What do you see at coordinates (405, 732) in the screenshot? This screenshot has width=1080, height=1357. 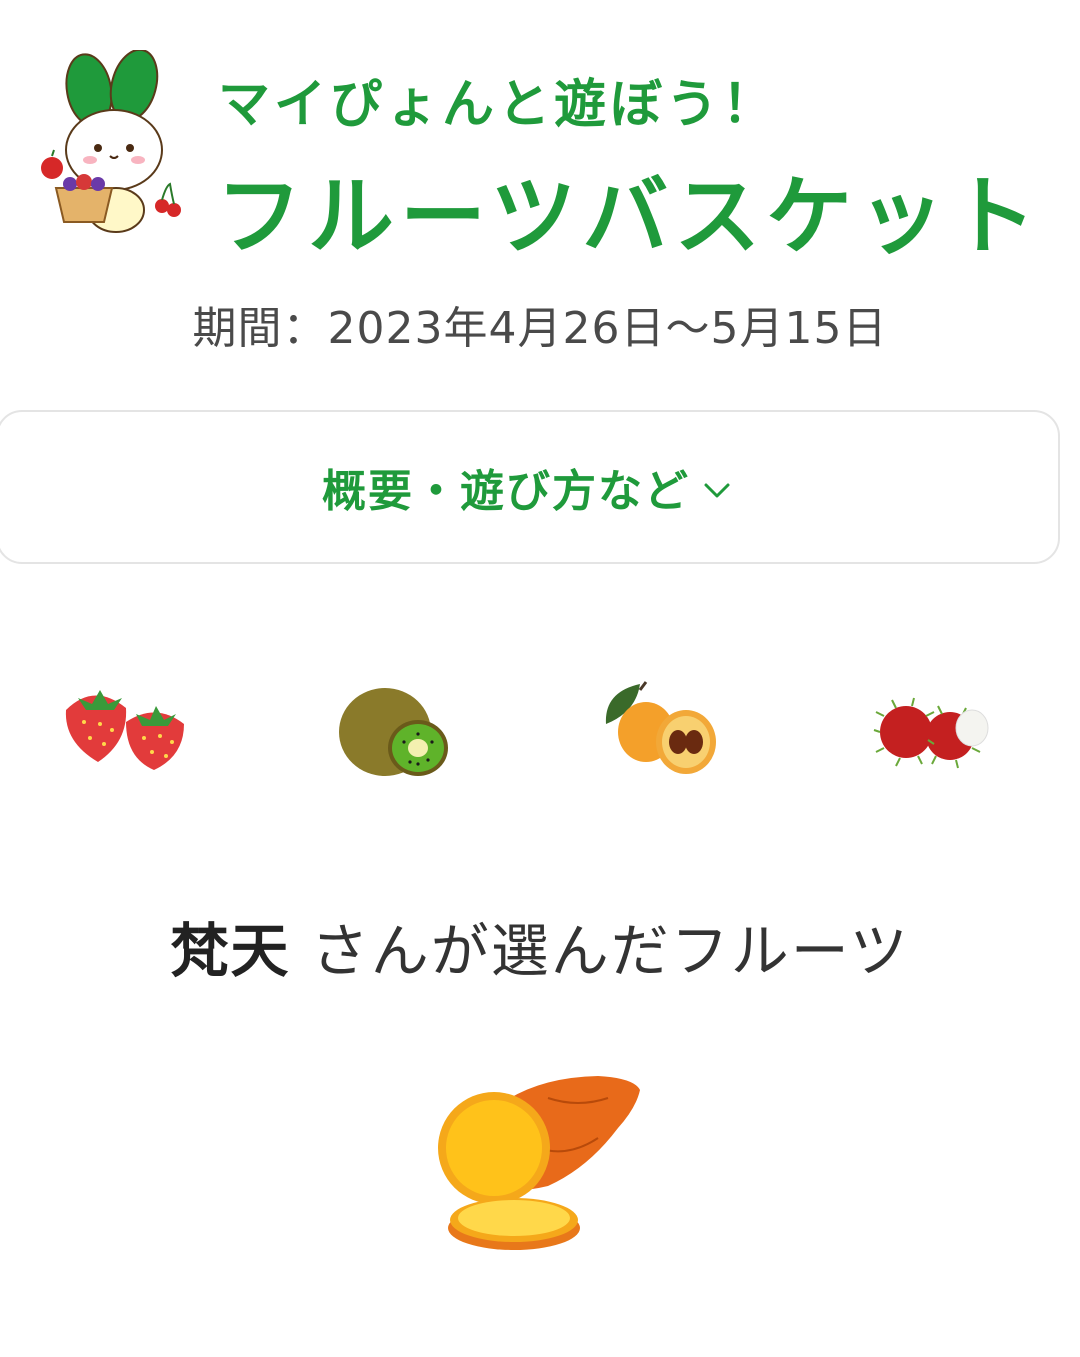 I see `kiwi-icon` at bounding box center [405, 732].